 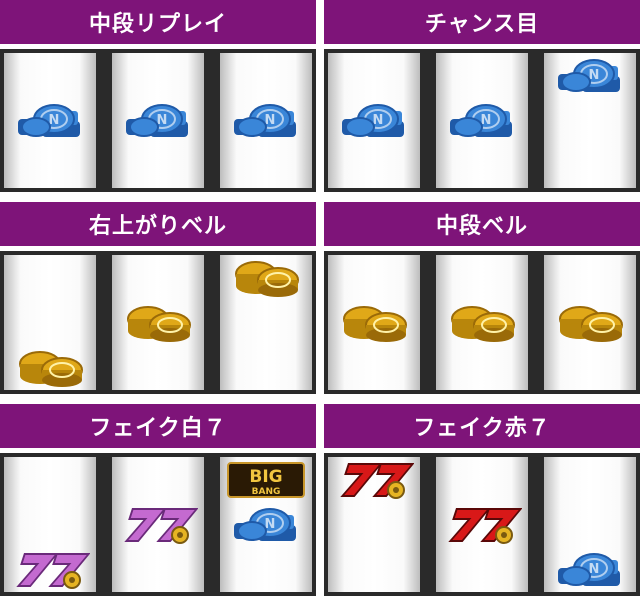 What do you see at coordinates (265, 477) in the screenshot?
I see `svg-text: BIG` at bounding box center [265, 477].